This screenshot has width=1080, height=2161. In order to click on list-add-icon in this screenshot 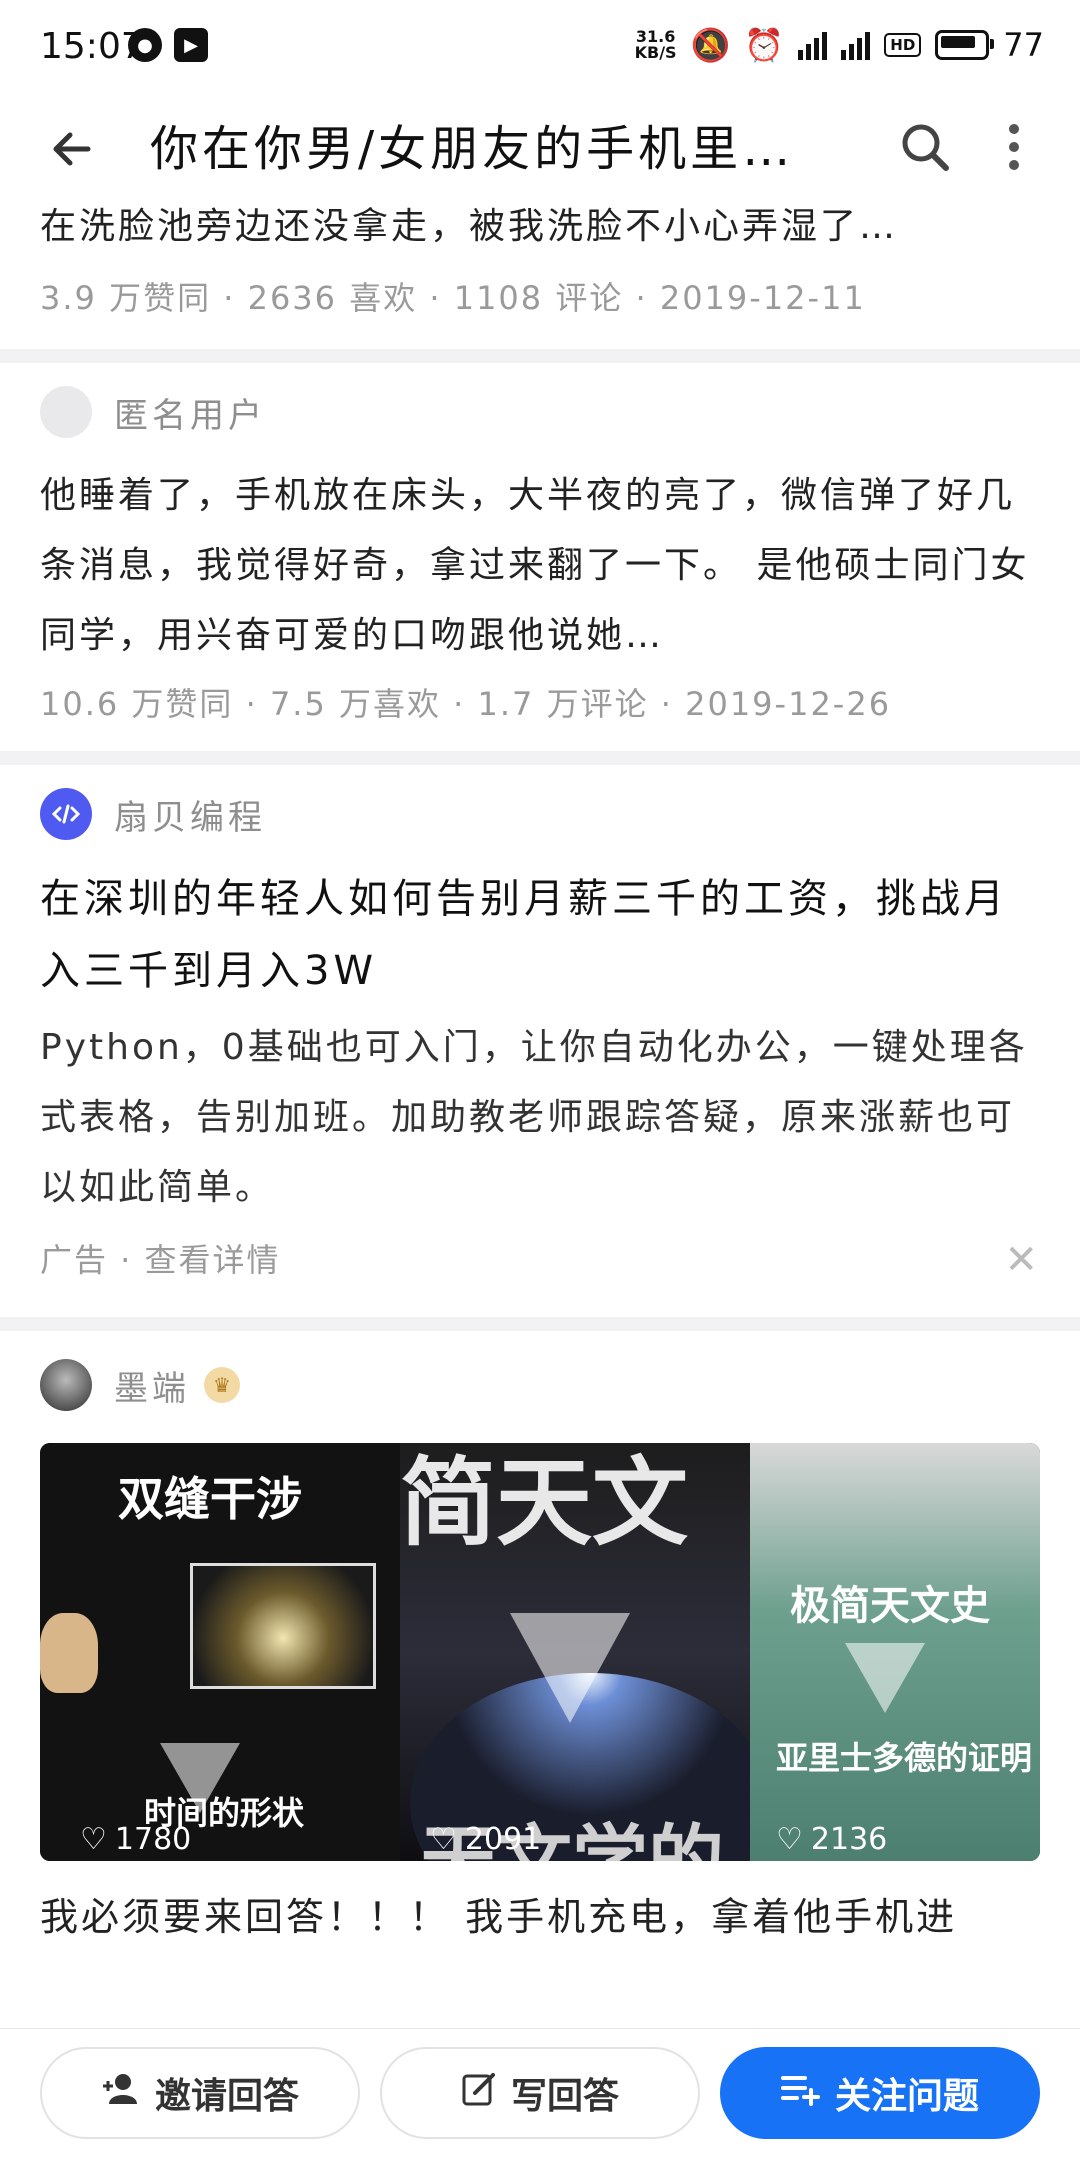, I will do `click(800, 2093)`.